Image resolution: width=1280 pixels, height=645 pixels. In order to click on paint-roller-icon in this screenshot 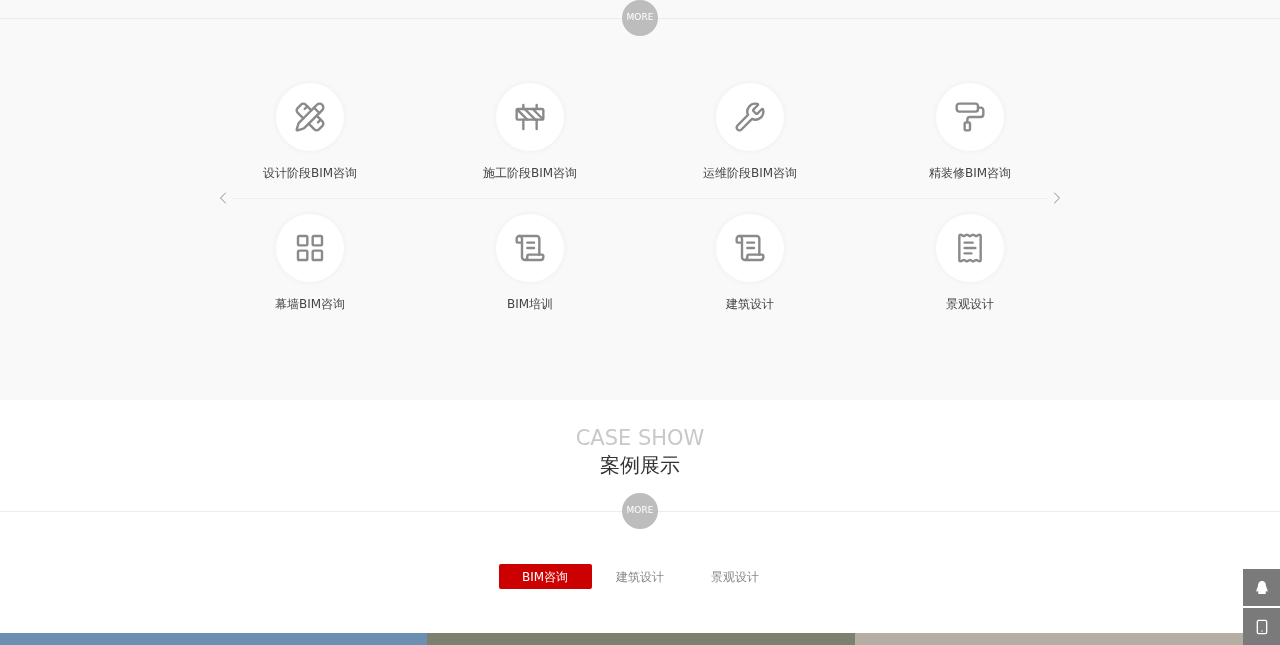, I will do `click(970, 117)`.